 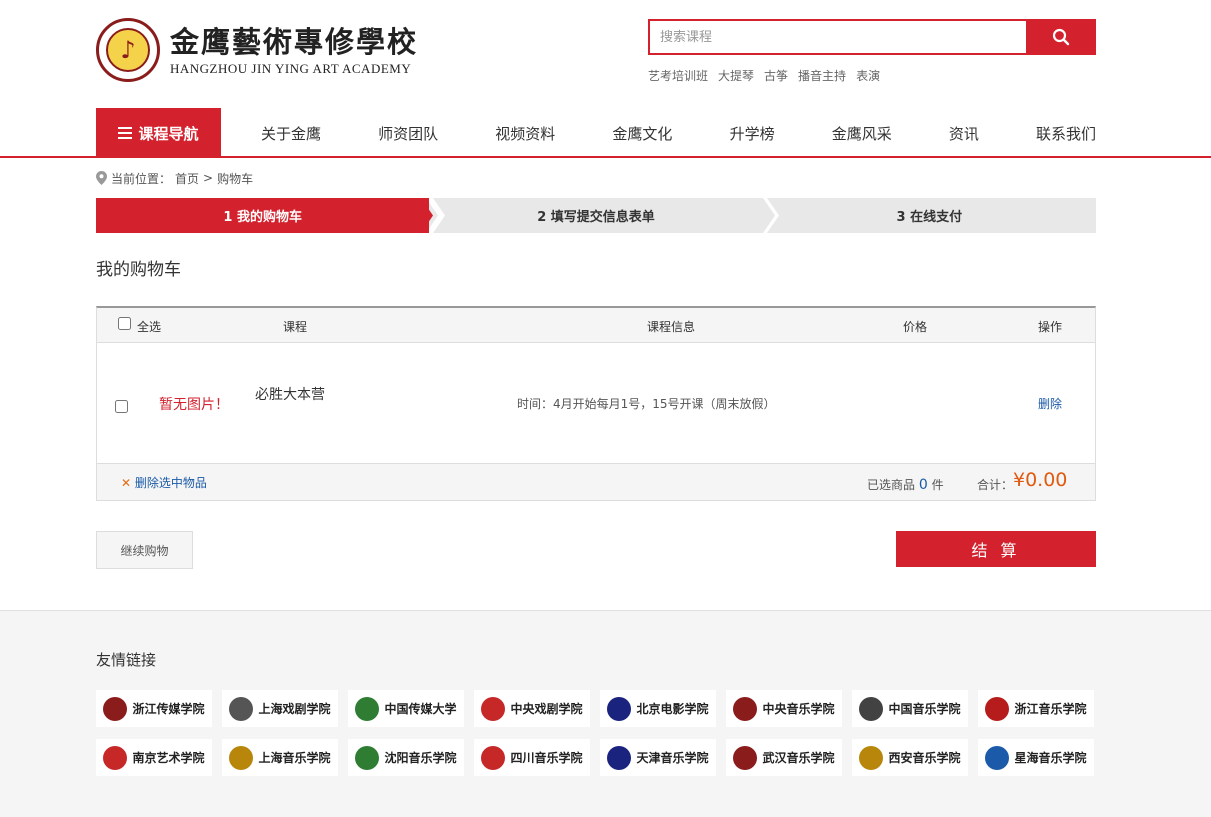 I want to click on friend-link: 沈阳音乐学院, so click(x=406, y=757).